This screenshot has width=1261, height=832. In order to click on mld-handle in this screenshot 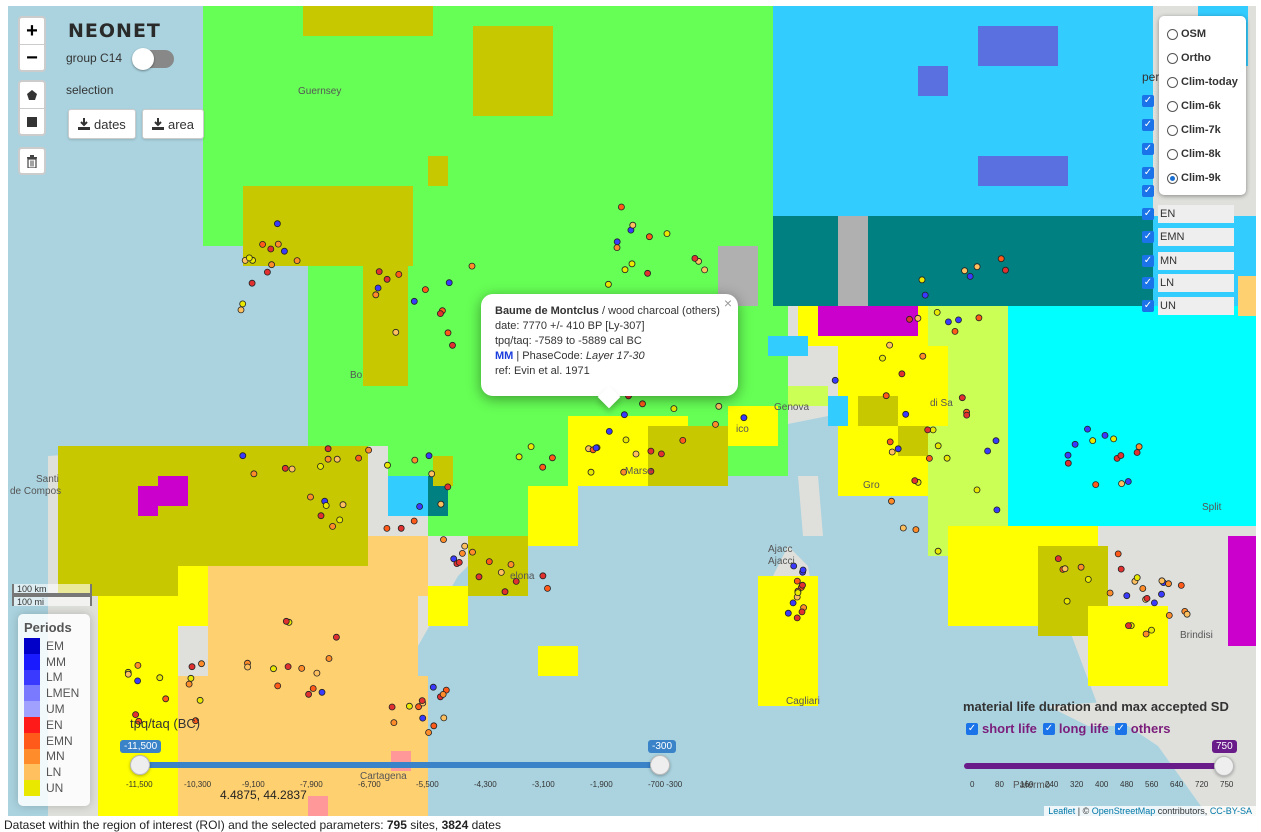, I will do `click(1224, 766)`.